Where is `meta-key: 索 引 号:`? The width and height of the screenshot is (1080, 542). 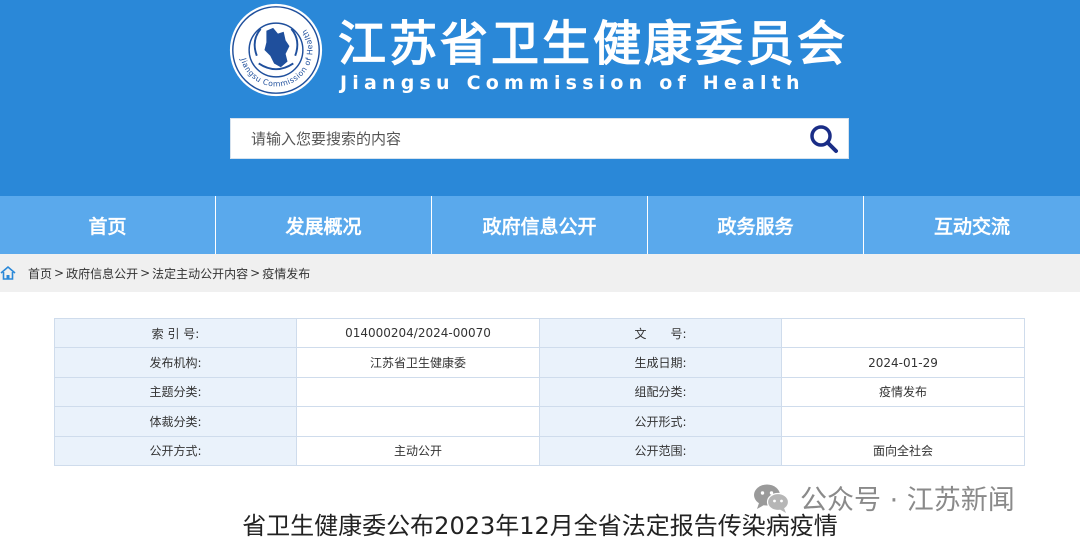
meta-key: 索 引 号: is located at coordinates (175, 333).